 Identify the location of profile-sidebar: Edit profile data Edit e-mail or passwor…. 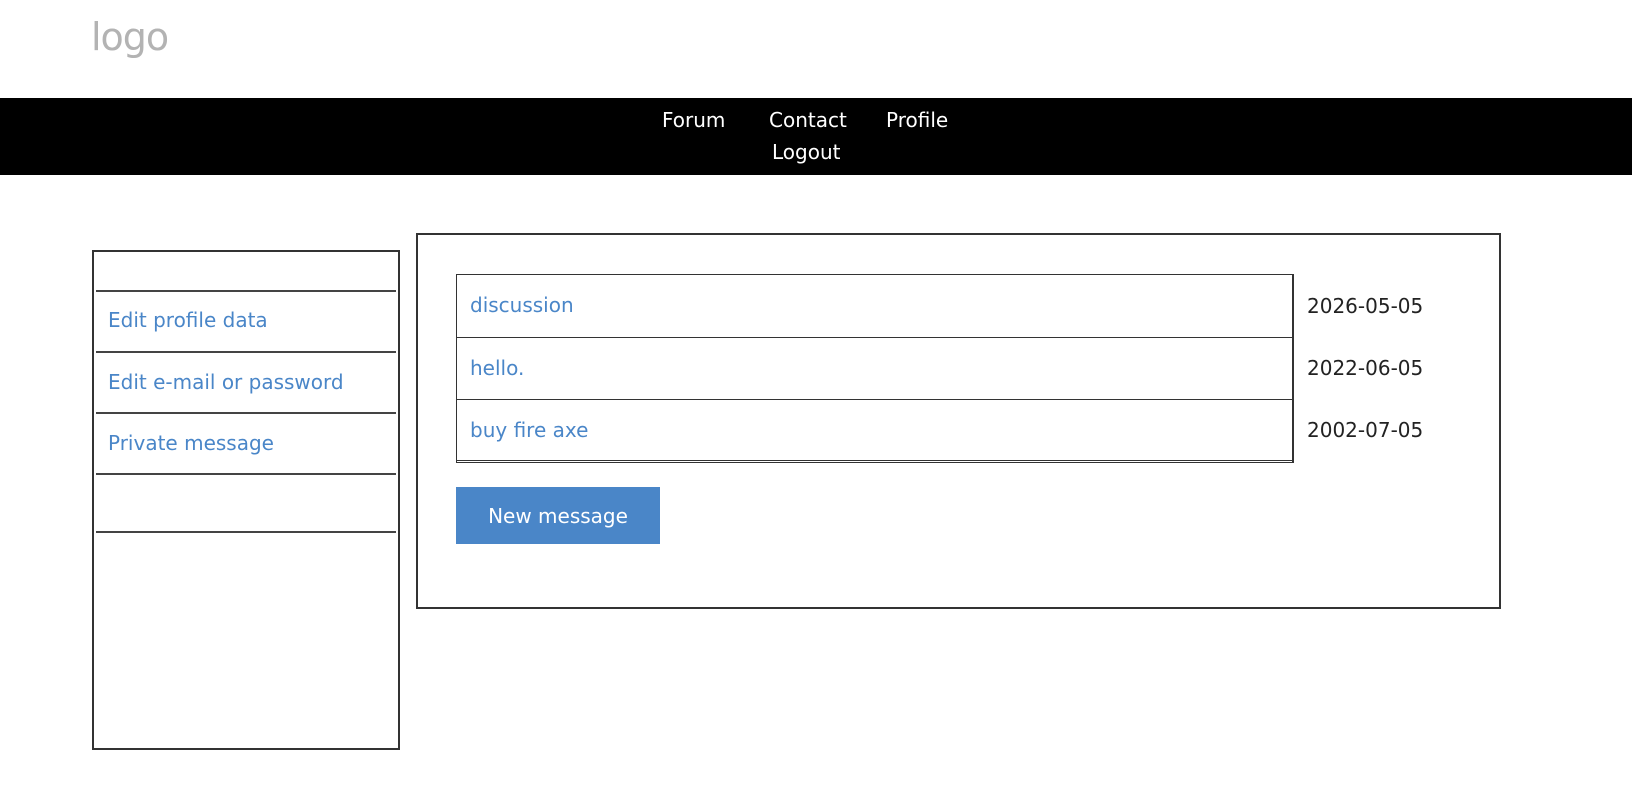
(246, 500).